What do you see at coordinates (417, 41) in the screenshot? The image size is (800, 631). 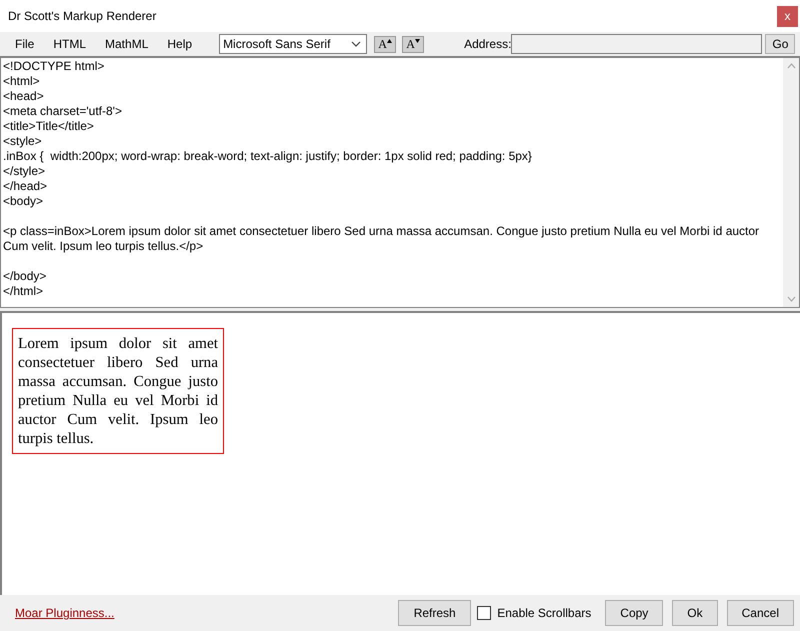 I see `down-triangle-icon` at bounding box center [417, 41].